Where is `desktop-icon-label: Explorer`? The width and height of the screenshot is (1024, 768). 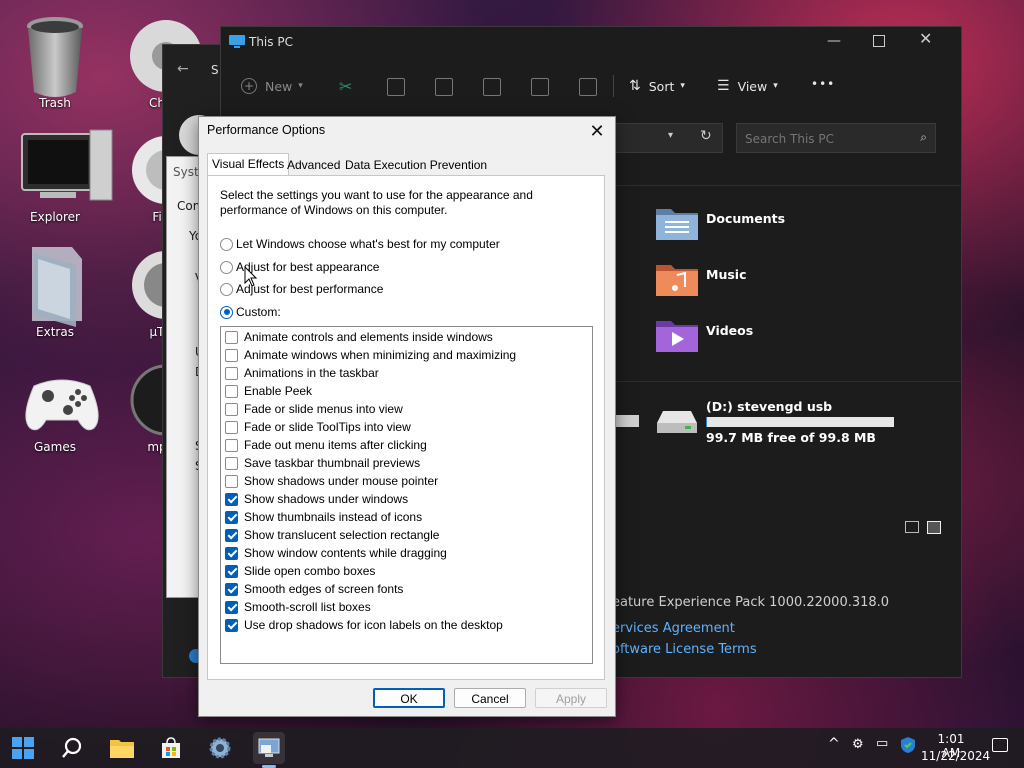 desktop-icon-label: Explorer is located at coordinates (55, 217).